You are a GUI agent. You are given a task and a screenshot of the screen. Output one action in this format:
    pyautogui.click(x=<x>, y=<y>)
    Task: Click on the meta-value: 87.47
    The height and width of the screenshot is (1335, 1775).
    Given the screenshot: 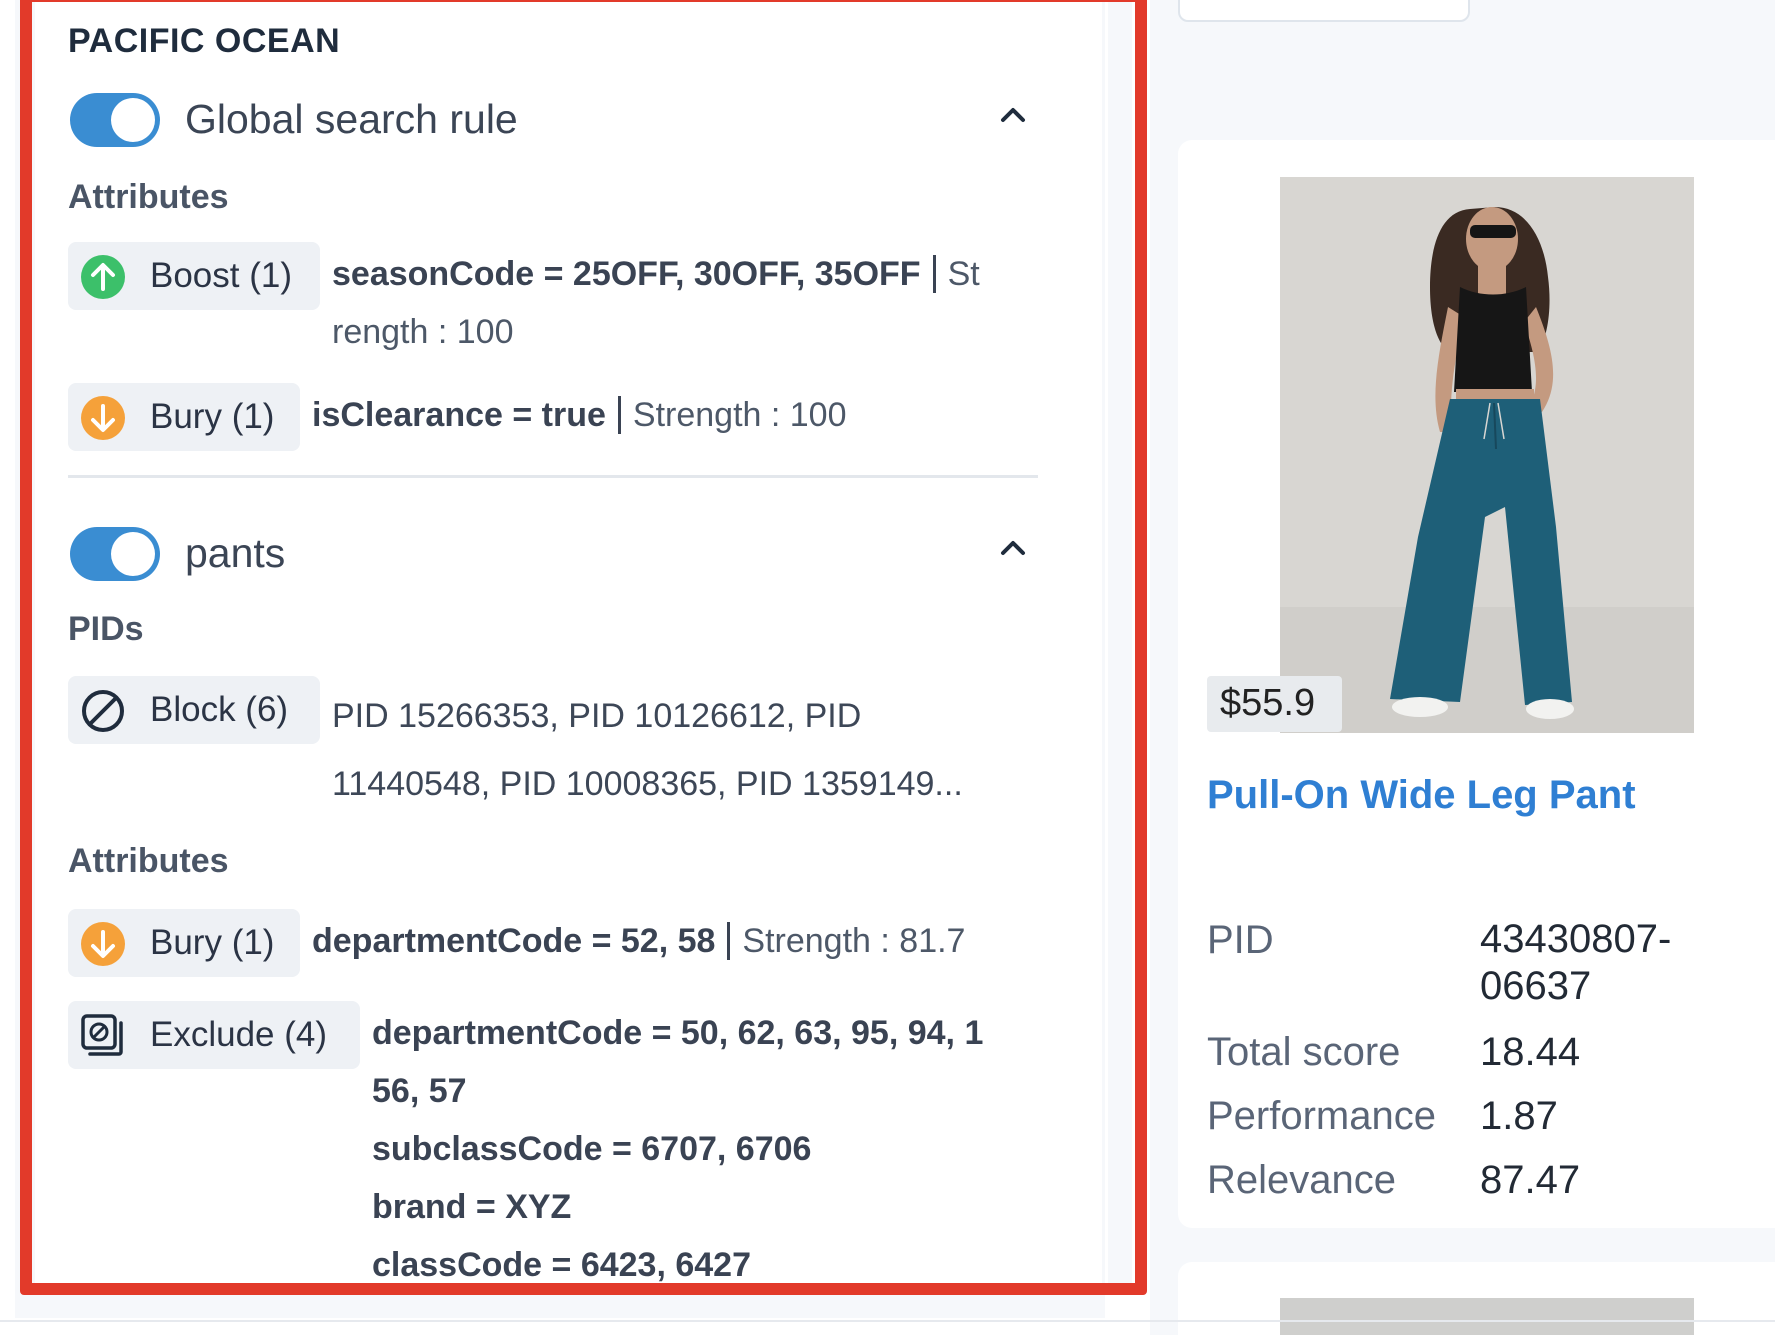 What is the action you would take?
    pyautogui.click(x=1530, y=1180)
    